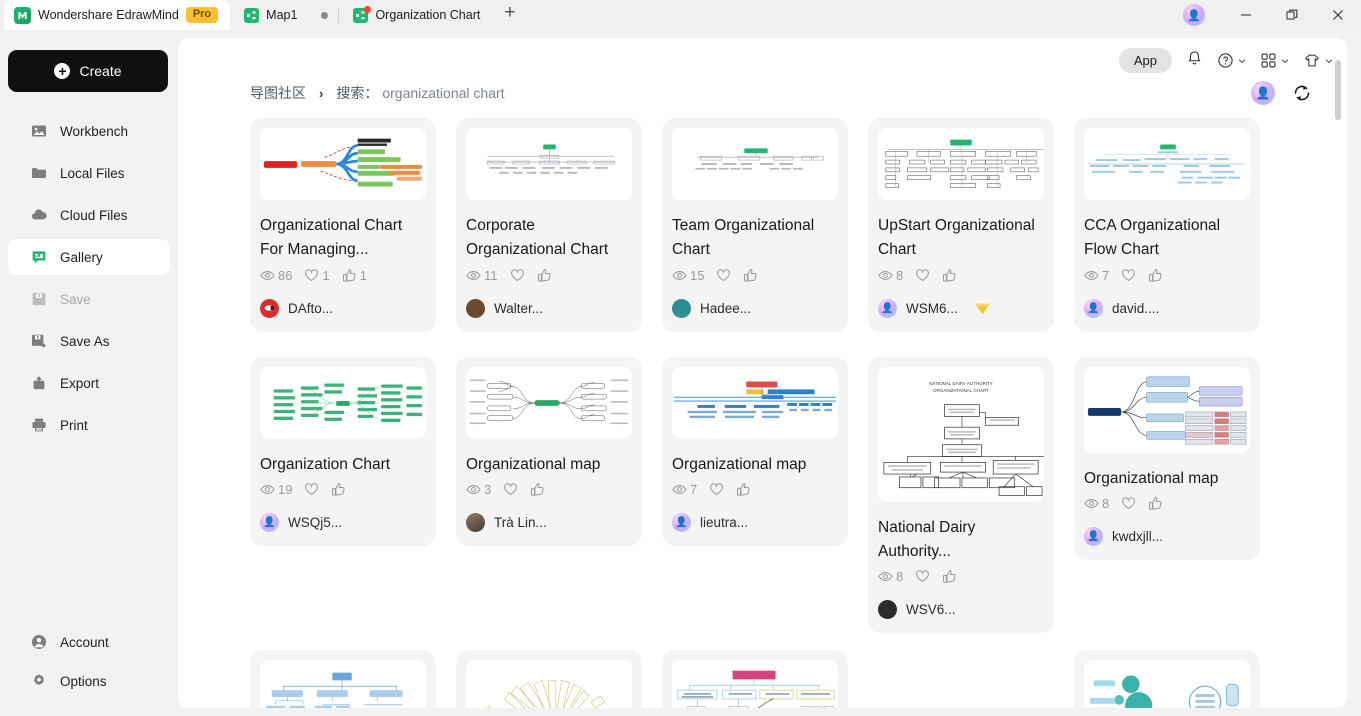  I want to click on teal-circles-thumb, so click(1164, 691).